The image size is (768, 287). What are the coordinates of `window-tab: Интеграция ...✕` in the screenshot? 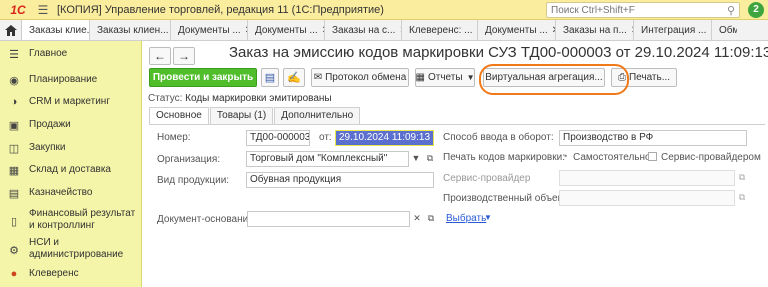 It's located at (673, 30).